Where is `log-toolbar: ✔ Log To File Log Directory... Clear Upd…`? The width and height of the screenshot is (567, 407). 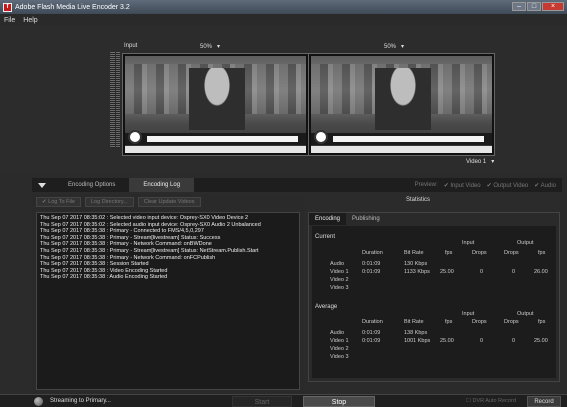 log-toolbar: ✔ Log To File Log Directory... Clear Upd… is located at coordinates (168, 202).